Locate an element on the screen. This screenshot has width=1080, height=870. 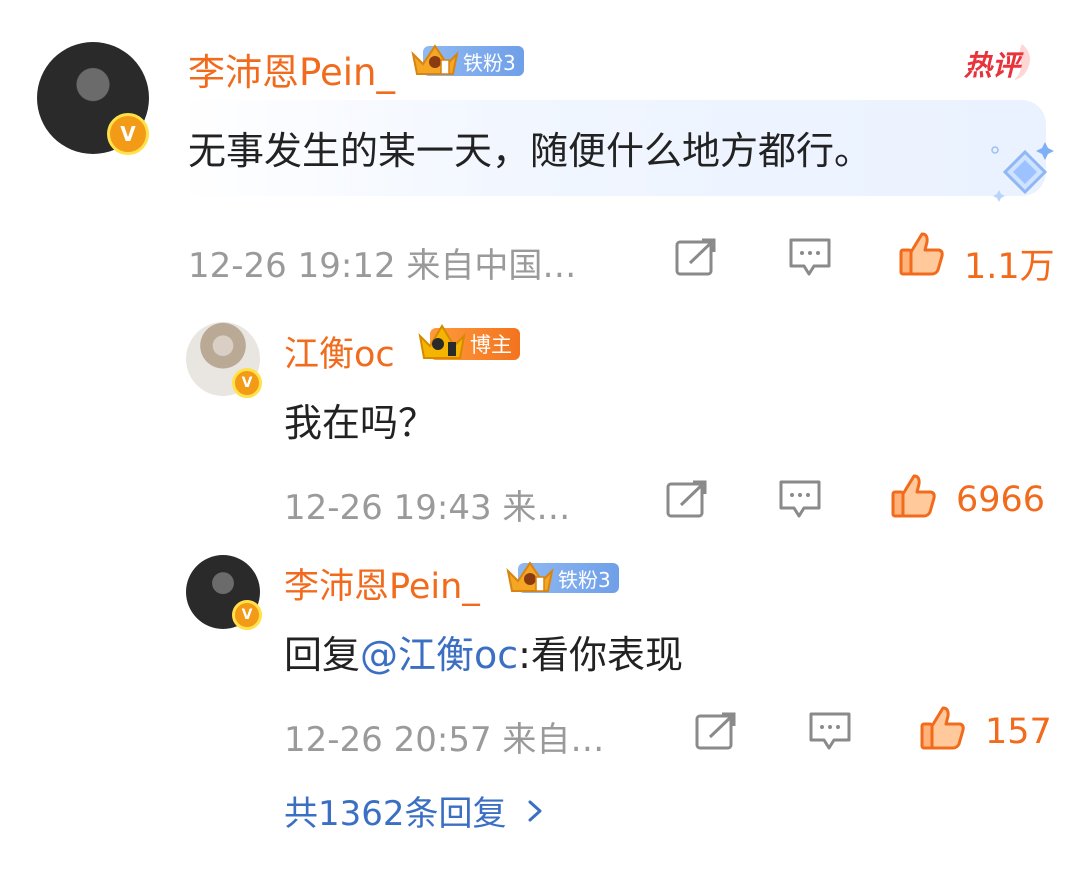
hot-comment-tag: 热评 is located at coordinates (999, 62).